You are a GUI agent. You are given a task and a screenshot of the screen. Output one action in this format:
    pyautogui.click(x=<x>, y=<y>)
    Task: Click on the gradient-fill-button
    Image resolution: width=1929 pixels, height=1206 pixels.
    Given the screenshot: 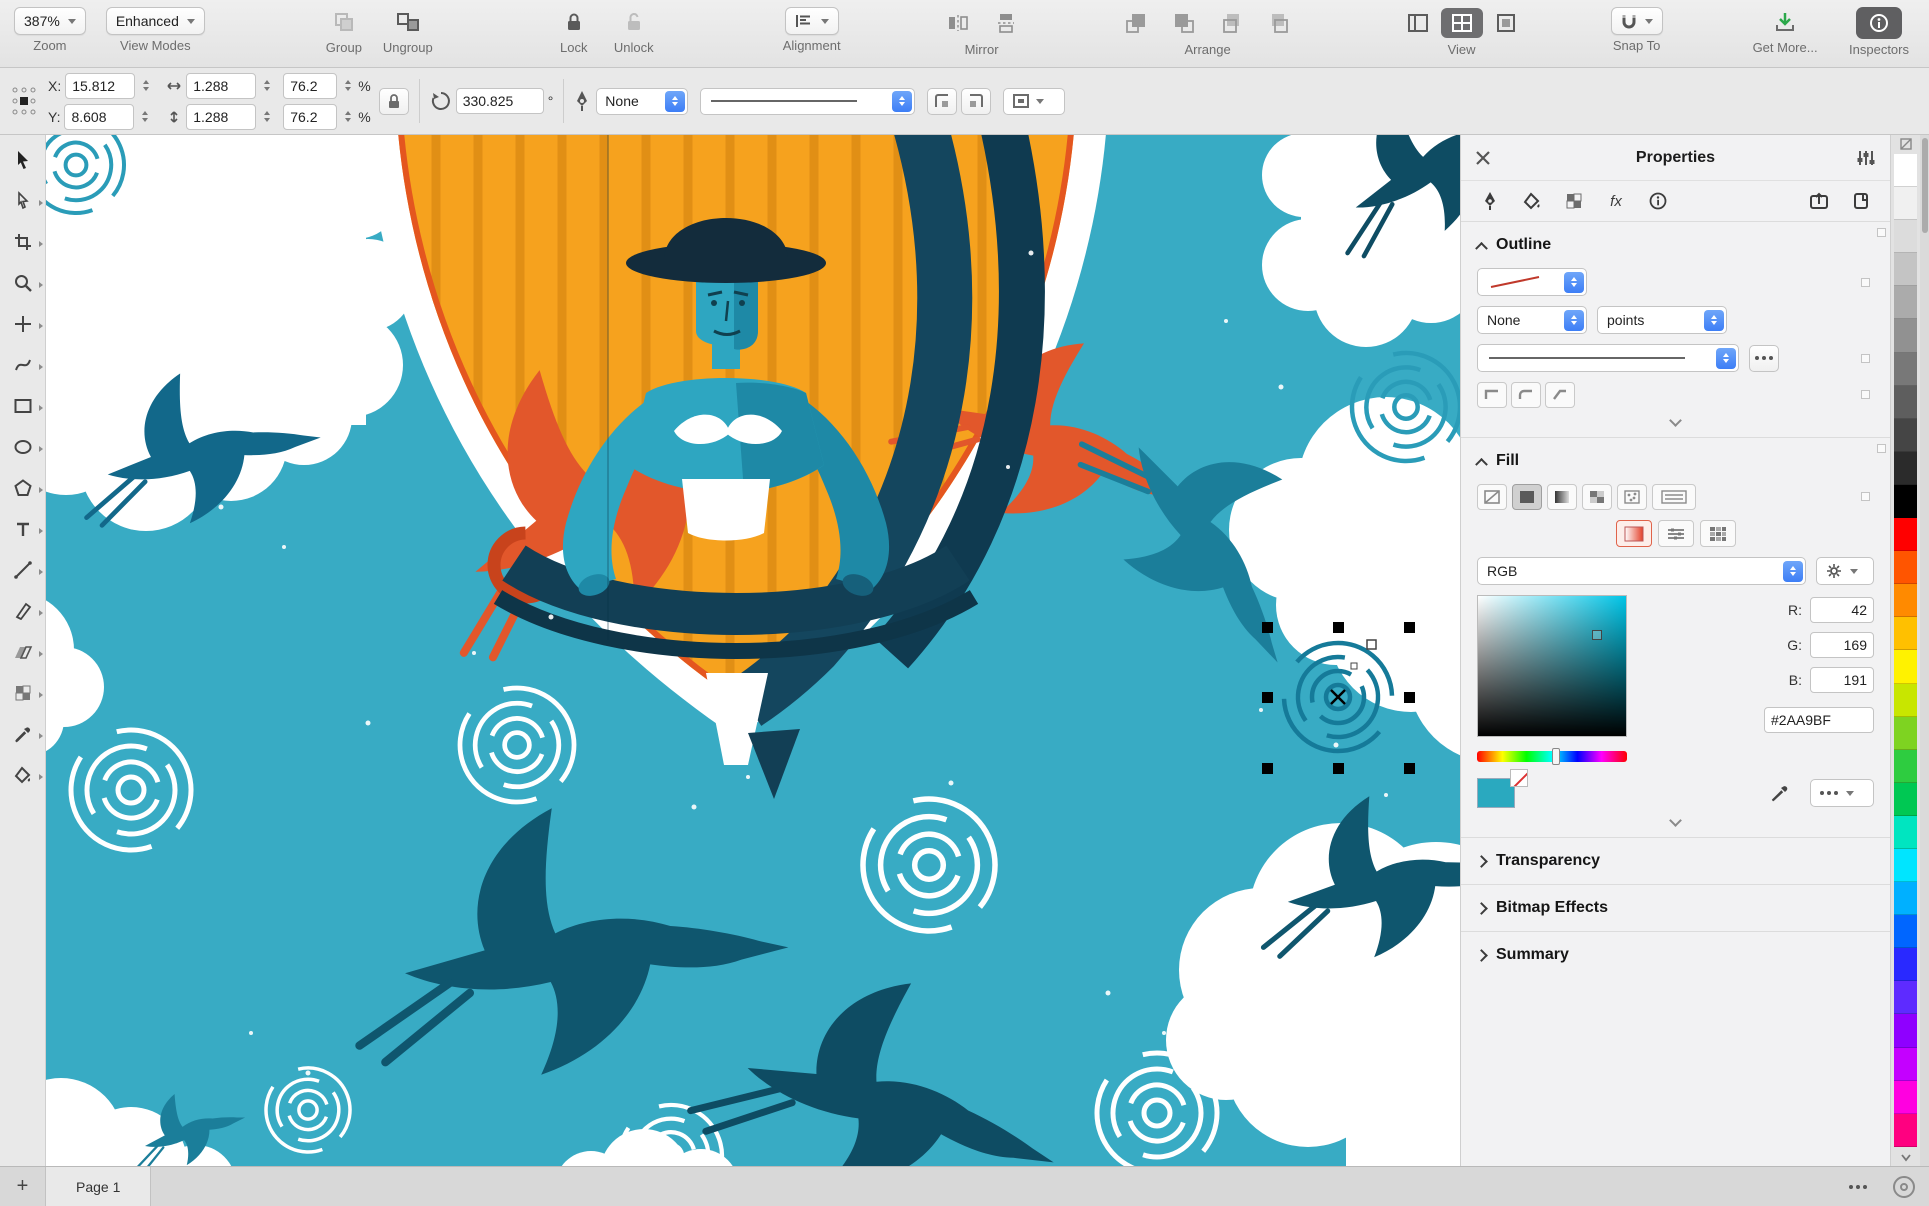 What is the action you would take?
    pyautogui.click(x=1562, y=497)
    